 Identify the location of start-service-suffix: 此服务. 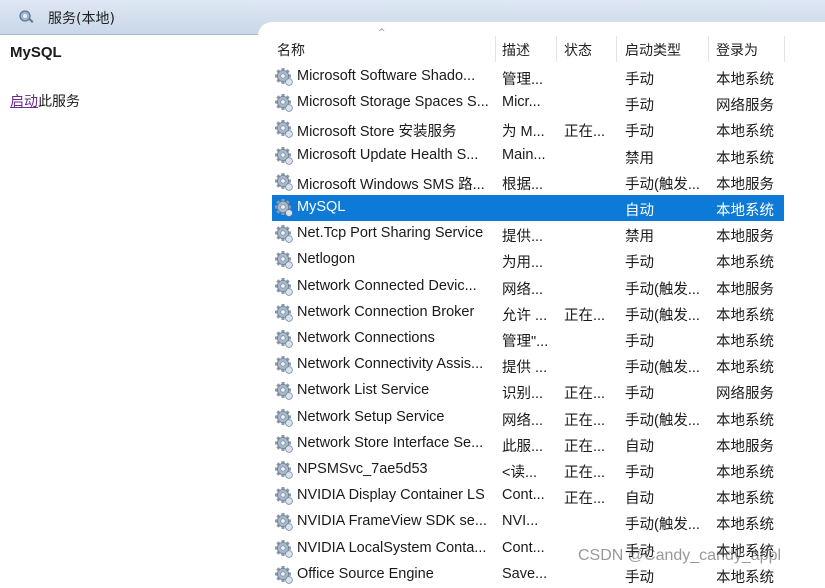
(59, 102).